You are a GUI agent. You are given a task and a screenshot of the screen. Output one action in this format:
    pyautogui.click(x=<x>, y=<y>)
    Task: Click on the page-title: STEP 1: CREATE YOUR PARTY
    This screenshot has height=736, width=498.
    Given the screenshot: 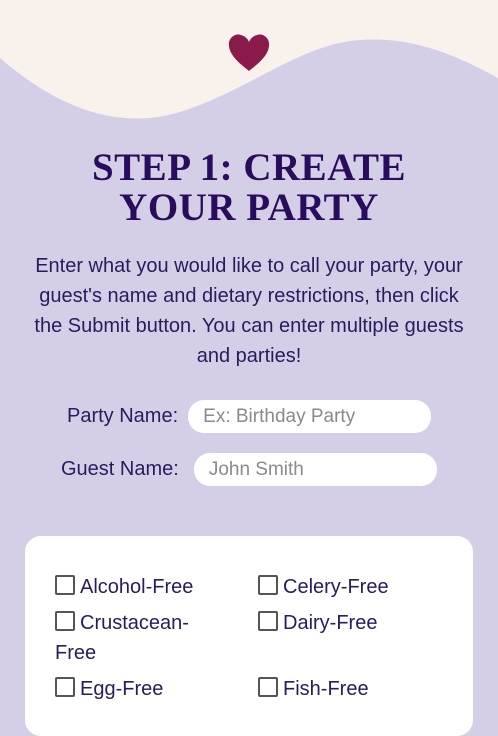 What is the action you would take?
    pyautogui.click(x=249, y=188)
    